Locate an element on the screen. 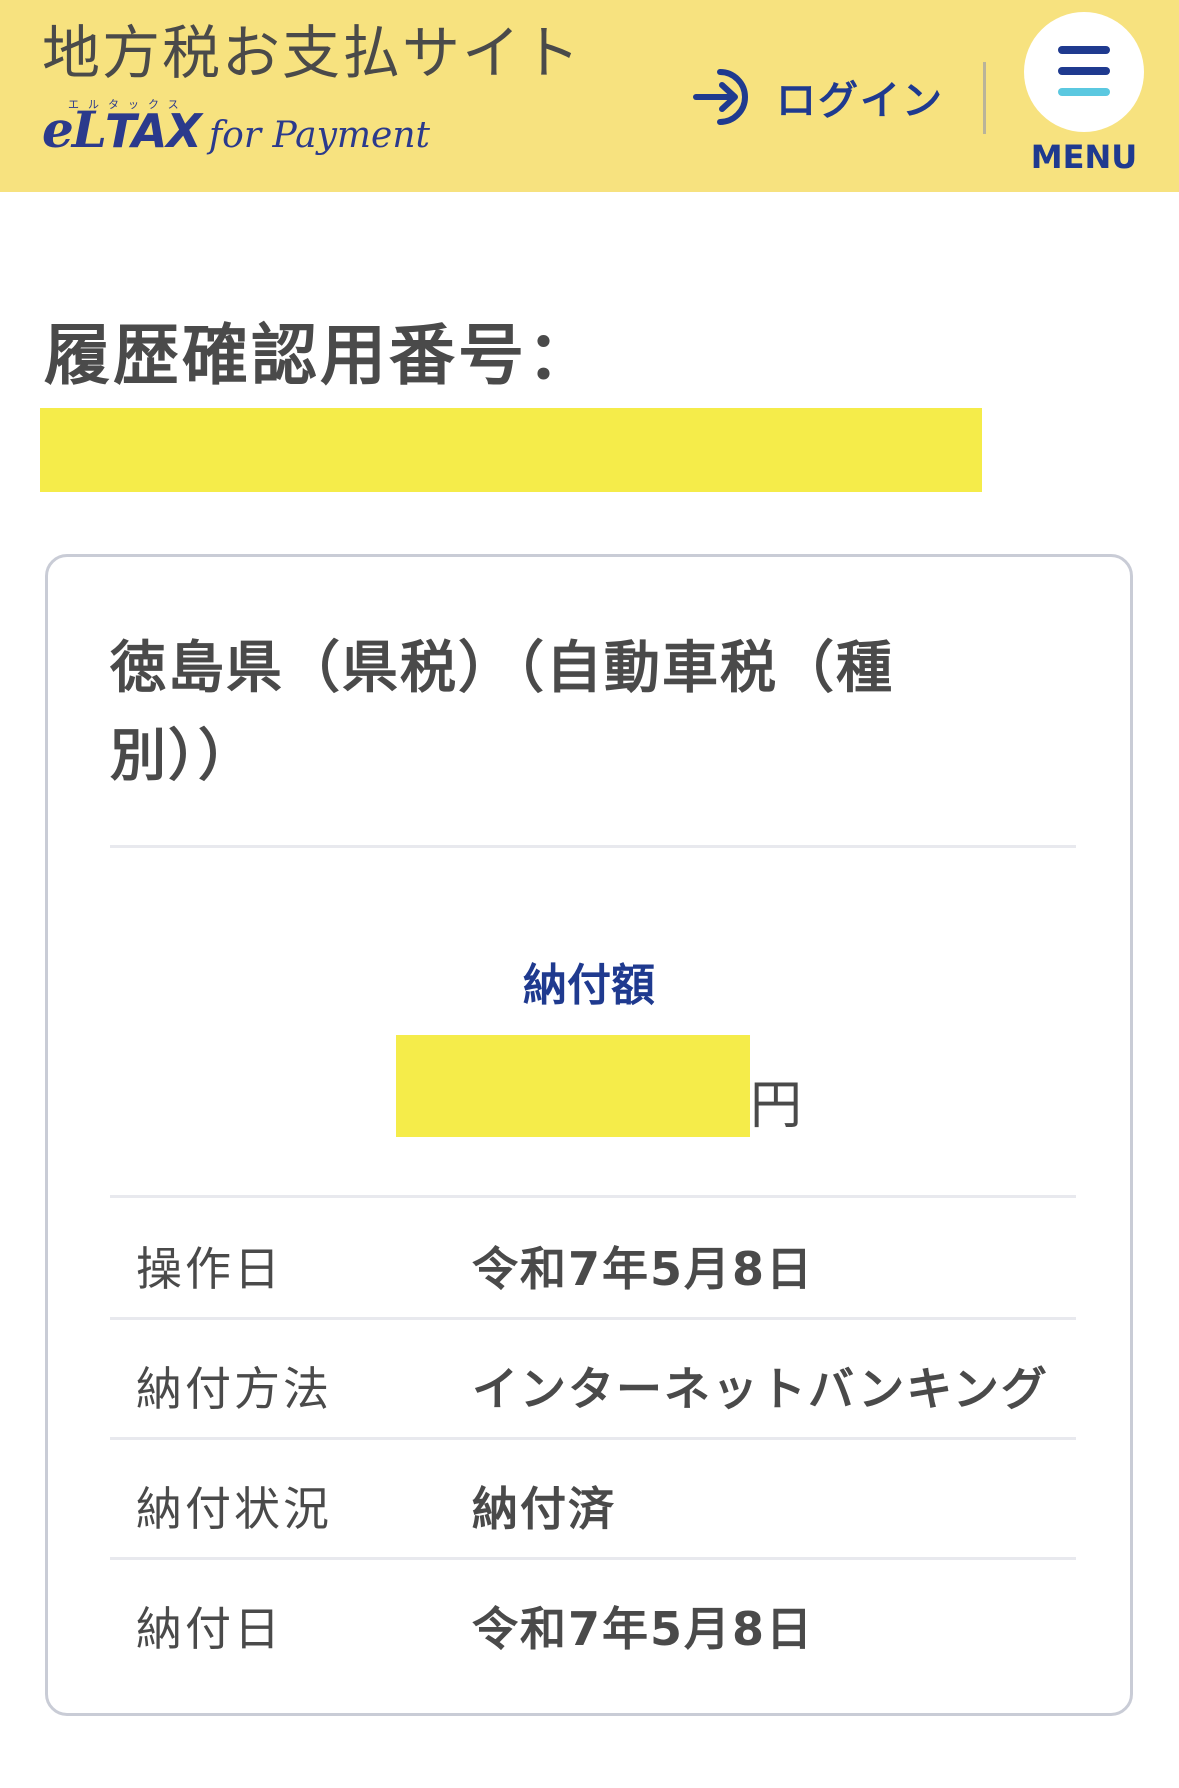 This screenshot has height=1788, width=1179. amount-label: 納付額 is located at coordinates (589, 985).